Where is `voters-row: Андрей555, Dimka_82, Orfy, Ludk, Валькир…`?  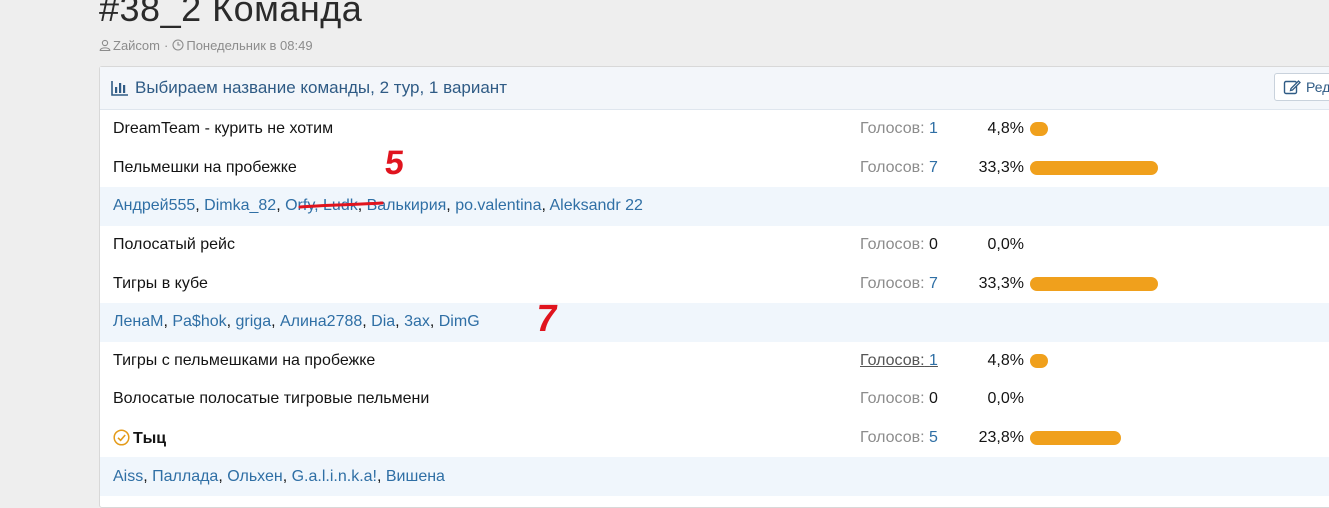 voters-row: Андрей555, Dimka_82, Orfy, Ludk, Валькир… is located at coordinates (714, 206).